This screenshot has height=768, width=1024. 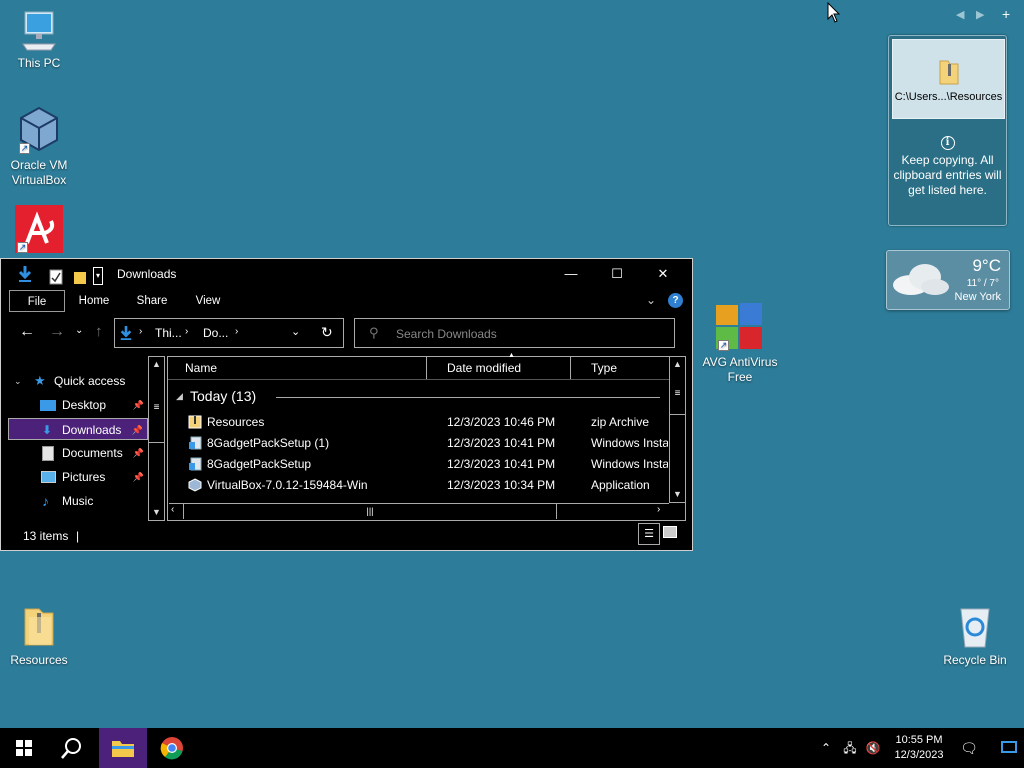 What do you see at coordinates (57, 332) in the screenshot?
I see `forward-arrow-icon: →` at bounding box center [57, 332].